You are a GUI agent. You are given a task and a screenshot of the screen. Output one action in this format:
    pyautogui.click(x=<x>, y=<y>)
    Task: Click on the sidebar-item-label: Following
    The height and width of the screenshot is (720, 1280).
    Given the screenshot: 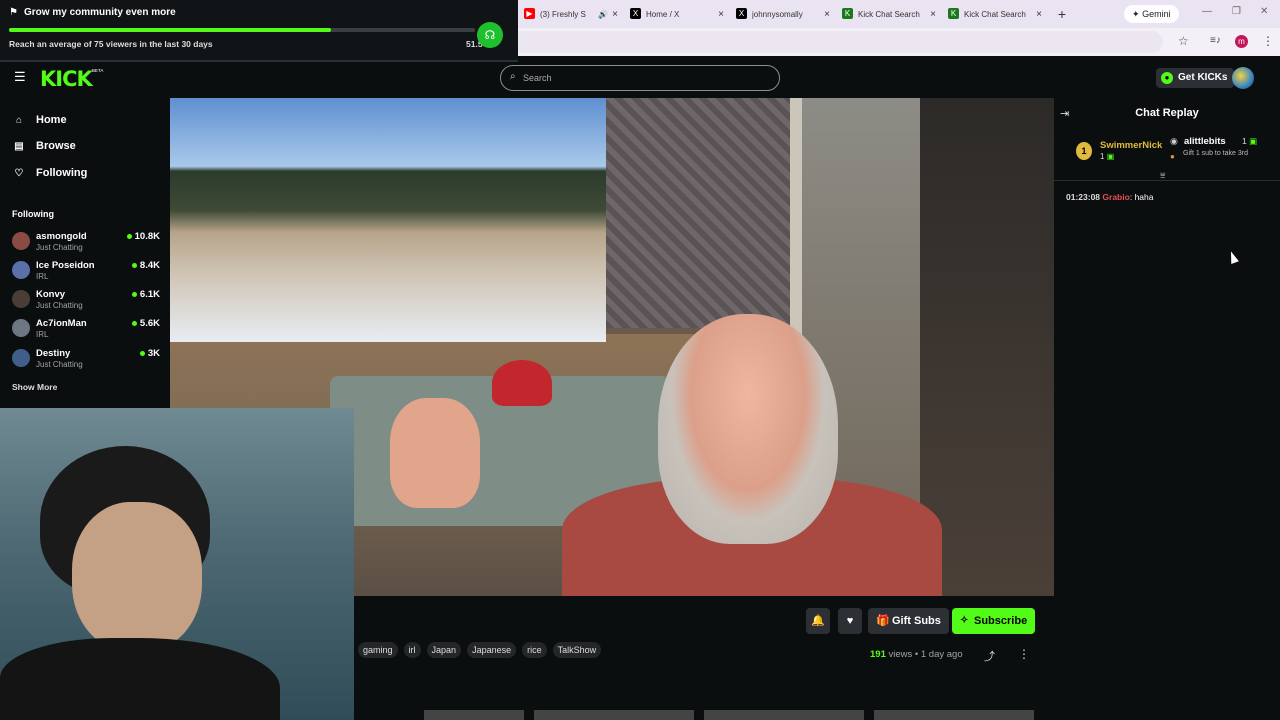 What is the action you would take?
    pyautogui.click(x=62, y=173)
    